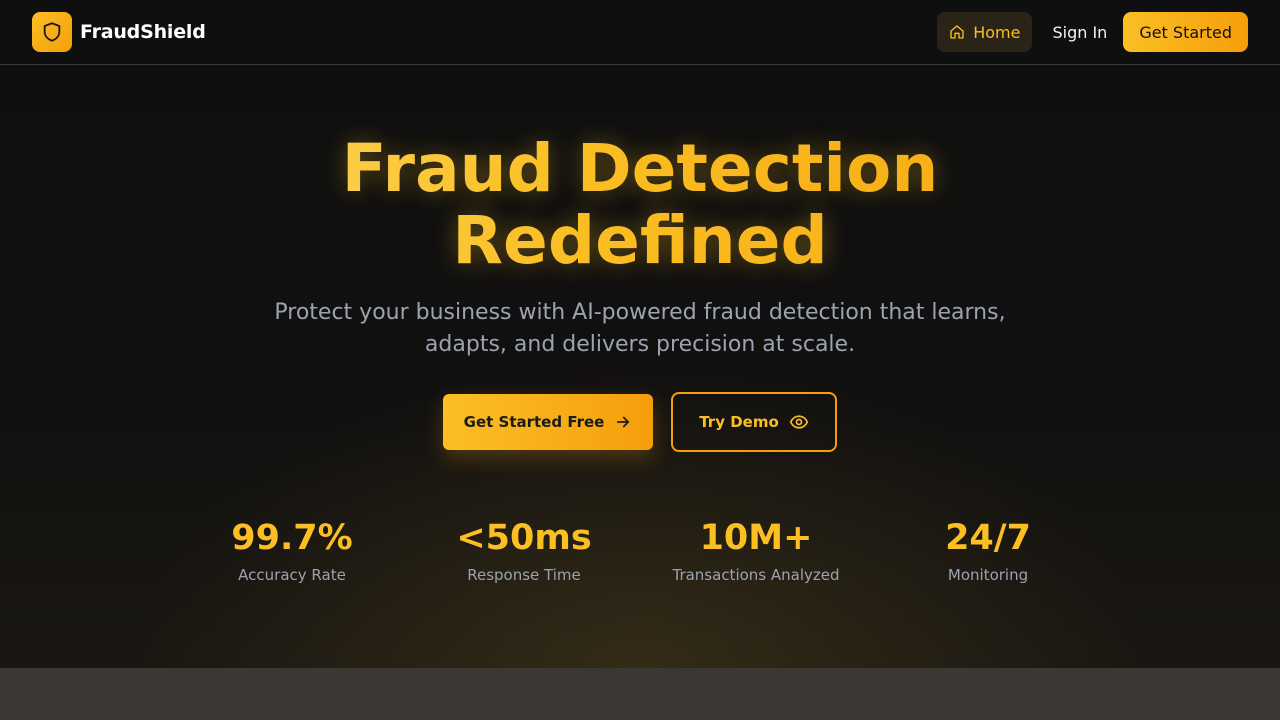 The image size is (1280, 720). Describe the element at coordinates (988, 538) in the screenshot. I see `stat-value: 24/7` at that location.